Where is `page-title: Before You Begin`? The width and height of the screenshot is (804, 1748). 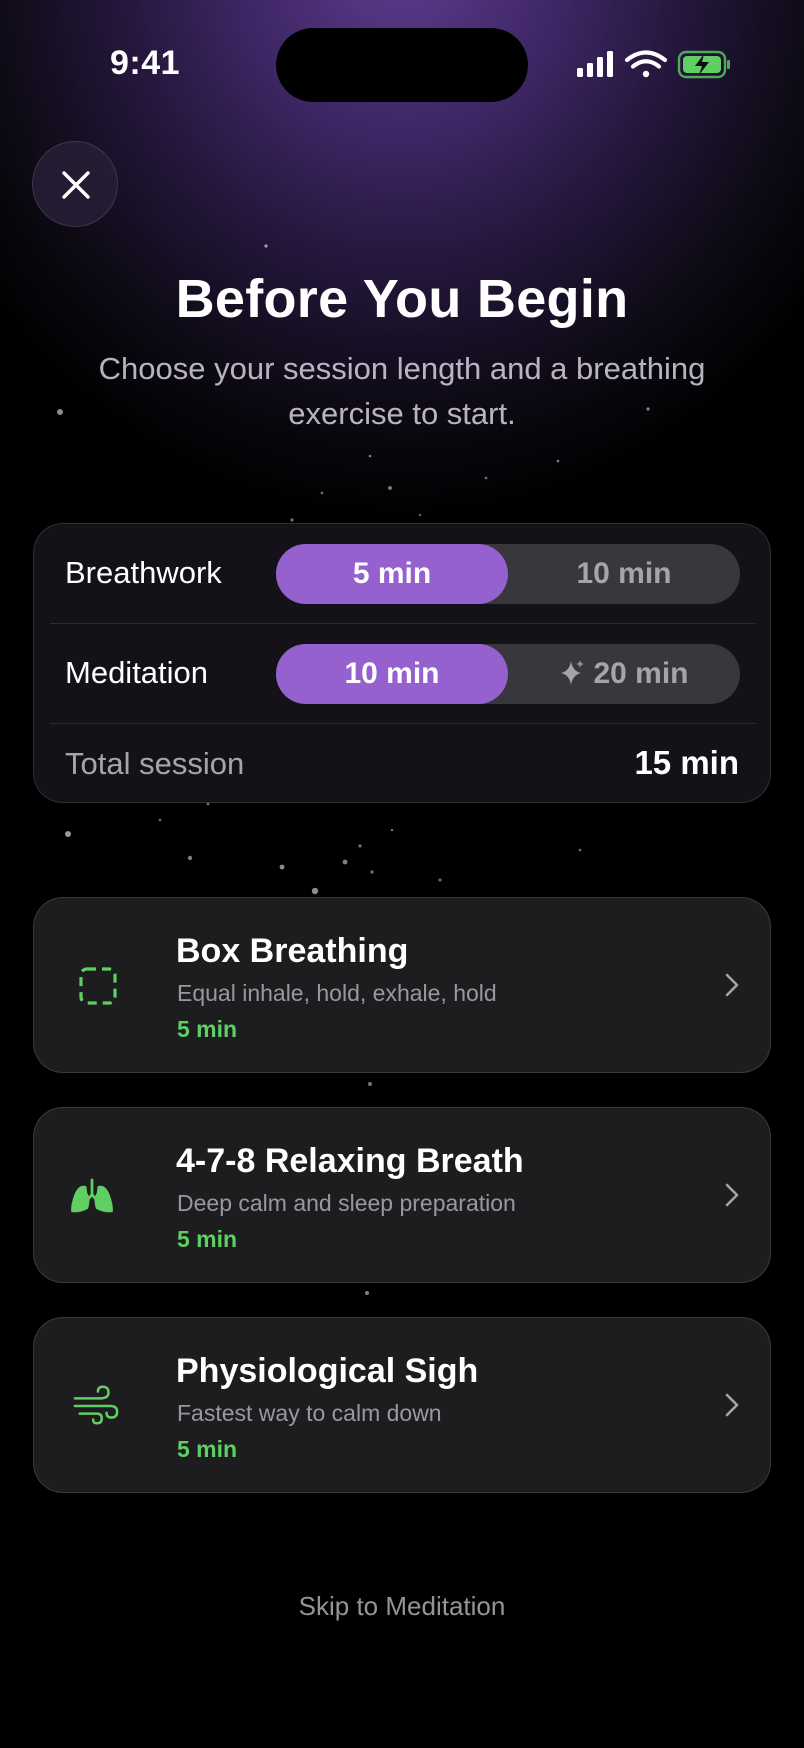 page-title: Before You Begin is located at coordinates (402, 299).